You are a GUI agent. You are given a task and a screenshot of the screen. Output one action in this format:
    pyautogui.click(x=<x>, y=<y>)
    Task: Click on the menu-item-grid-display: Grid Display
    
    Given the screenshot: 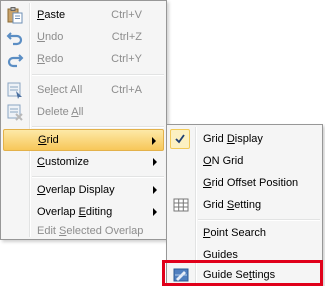 What is the action you would take?
    pyautogui.click(x=244, y=139)
    